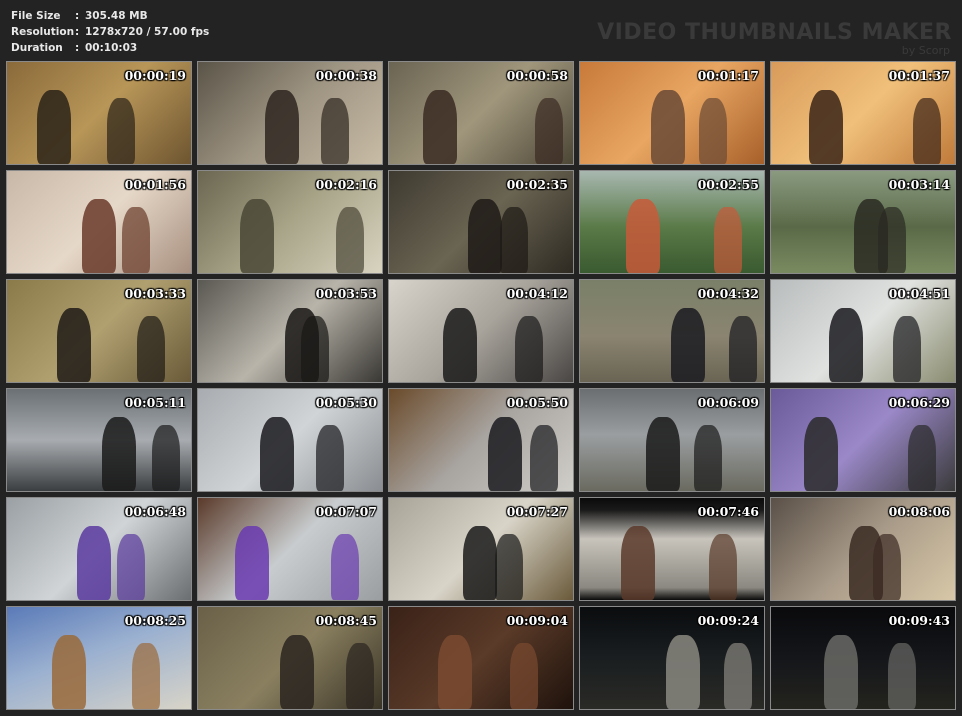 The image size is (962, 716). I want to click on watermark-logo: VIDEO THUMBNAILS MAKER by Scorp, so click(774, 39).